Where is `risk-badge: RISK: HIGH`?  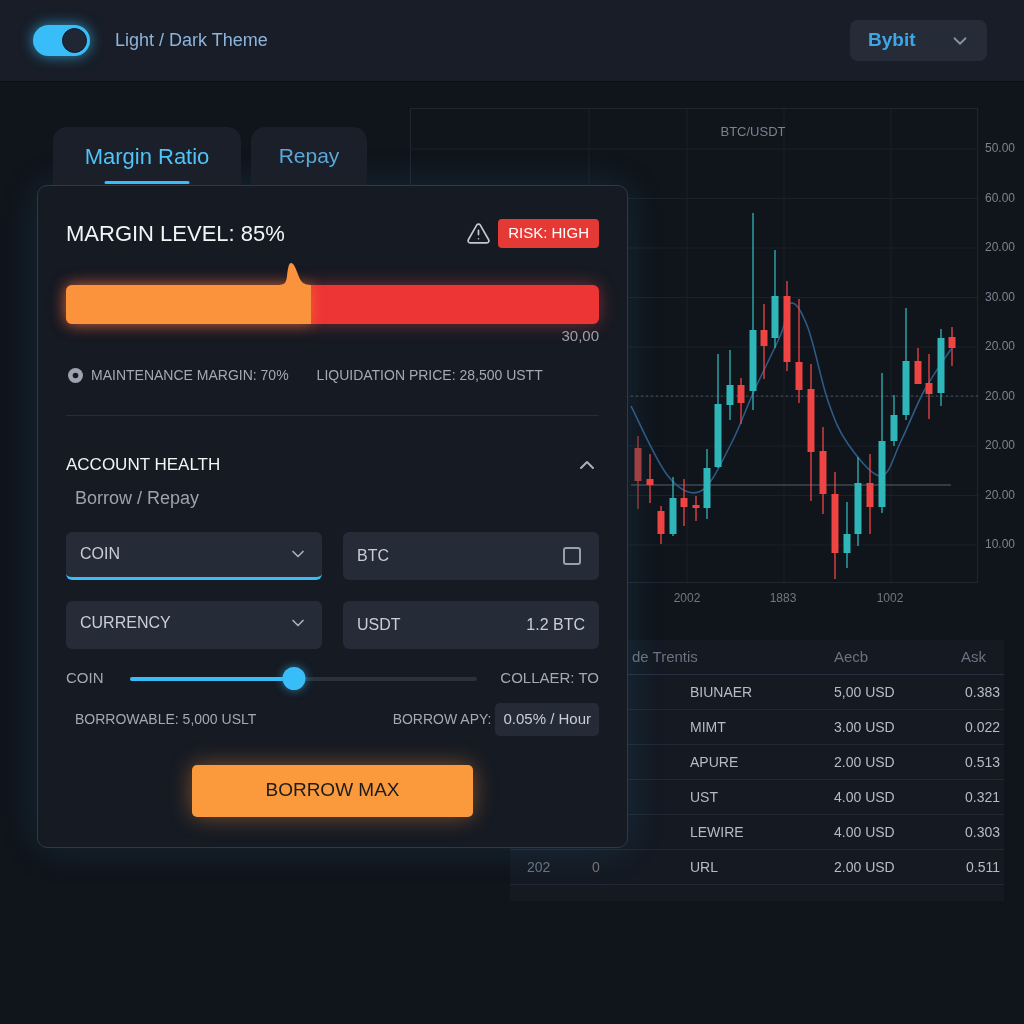 risk-badge: RISK: HIGH is located at coordinates (548, 233).